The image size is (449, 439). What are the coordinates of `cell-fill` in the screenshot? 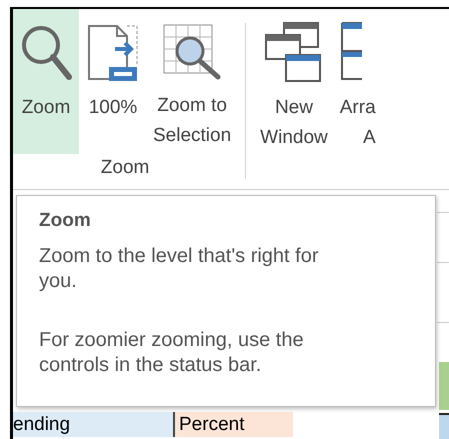 It's located at (444, 386).